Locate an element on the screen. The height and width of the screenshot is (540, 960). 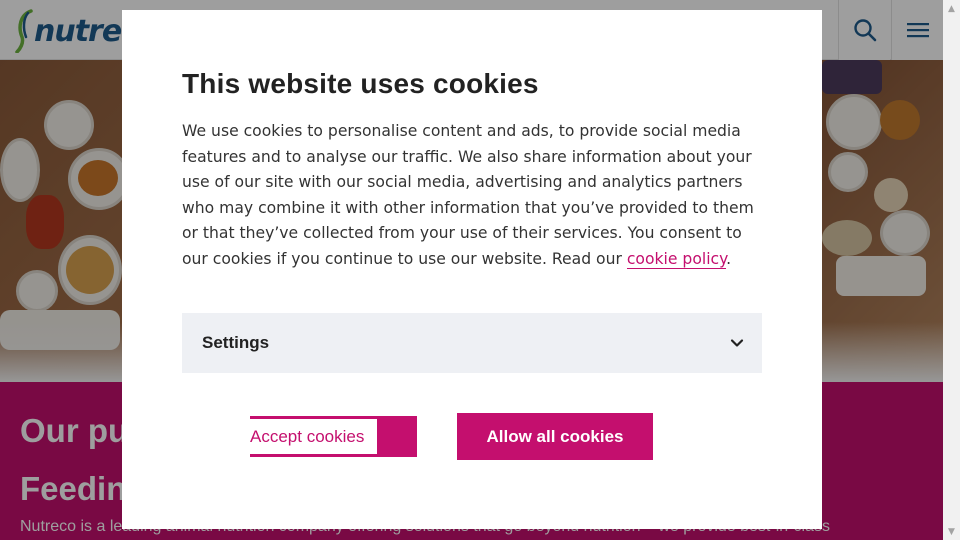
accept-cookies-button: Accept cookies is located at coordinates (333, 436).